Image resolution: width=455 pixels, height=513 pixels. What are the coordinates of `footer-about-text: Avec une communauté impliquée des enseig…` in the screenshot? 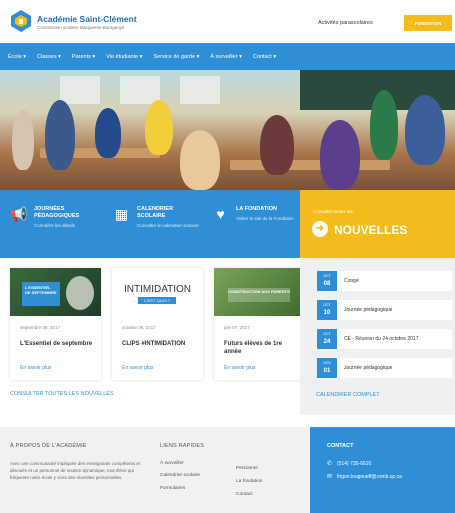 It's located at (75, 470).